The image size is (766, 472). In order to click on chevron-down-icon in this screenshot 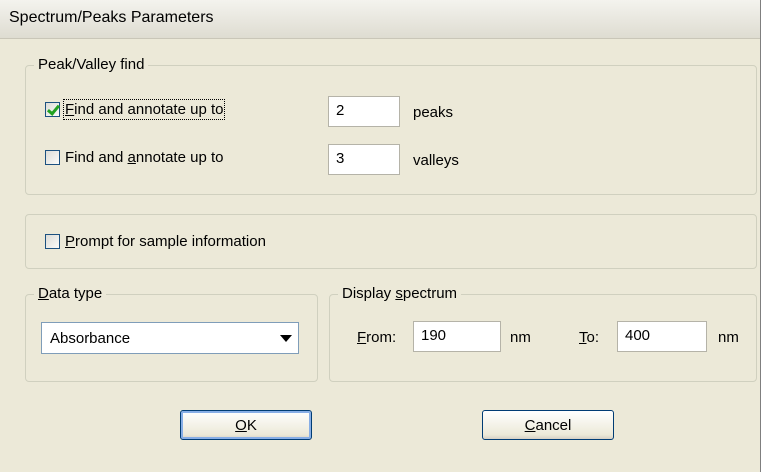, I will do `click(286, 338)`.